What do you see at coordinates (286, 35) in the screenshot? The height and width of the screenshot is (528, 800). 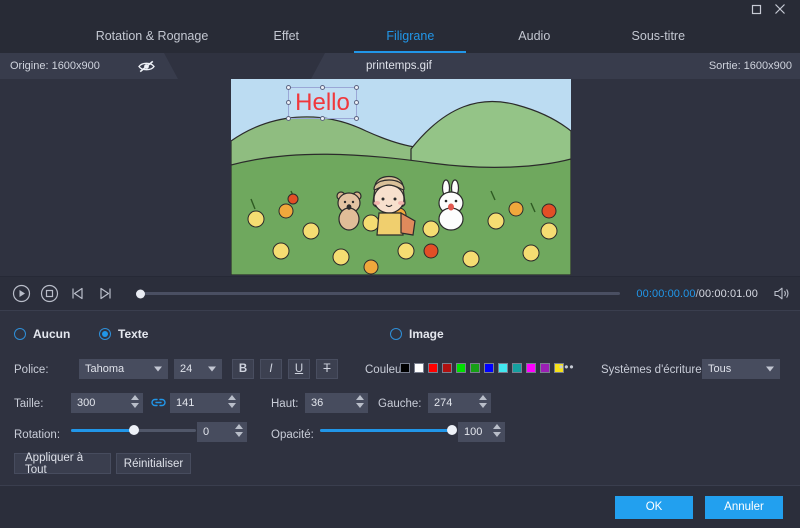 I see `tab-effet: Effet` at bounding box center [286, 35].